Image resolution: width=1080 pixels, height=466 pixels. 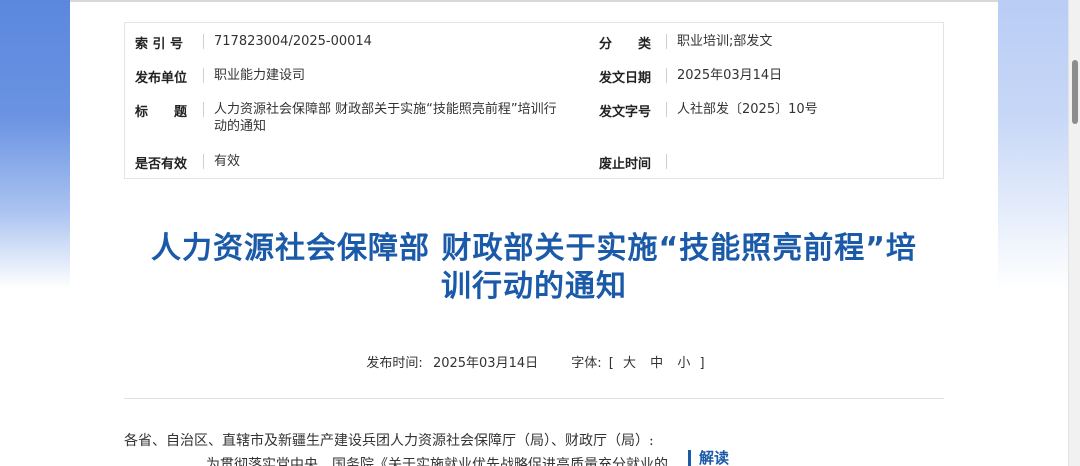 I want to click on publish-time-value: 2025年03月14日, so click(x=485, y=363).